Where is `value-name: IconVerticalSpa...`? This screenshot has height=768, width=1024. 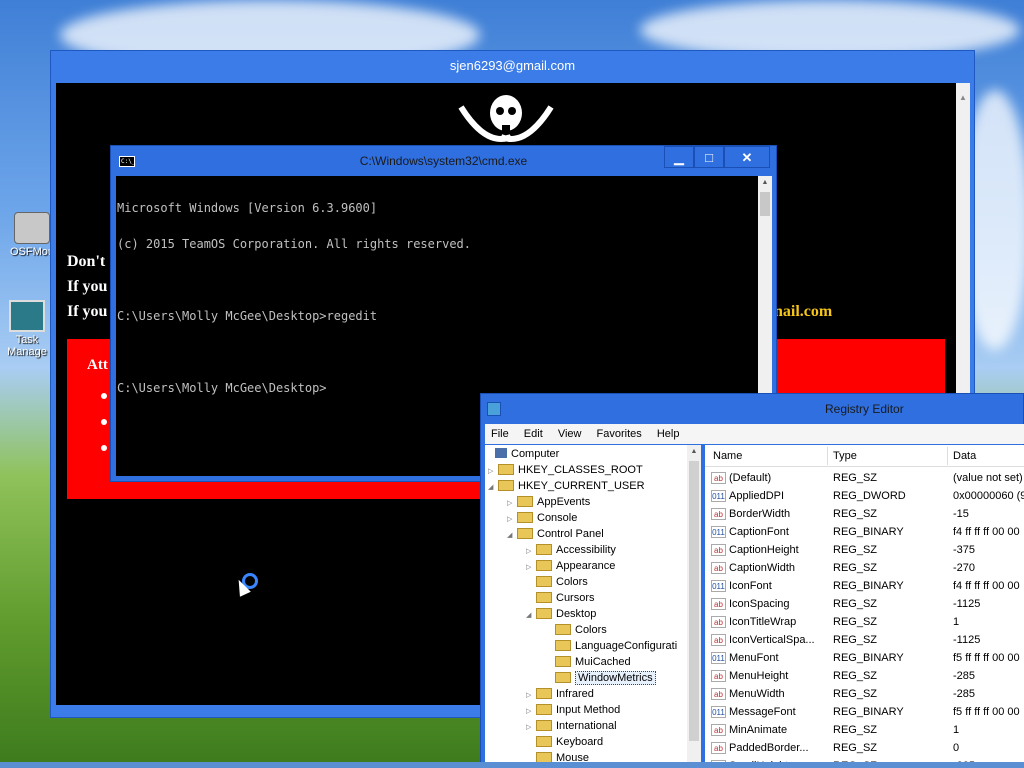 value-name: IconVerticalSpa... is located at coordinates (772, 640).